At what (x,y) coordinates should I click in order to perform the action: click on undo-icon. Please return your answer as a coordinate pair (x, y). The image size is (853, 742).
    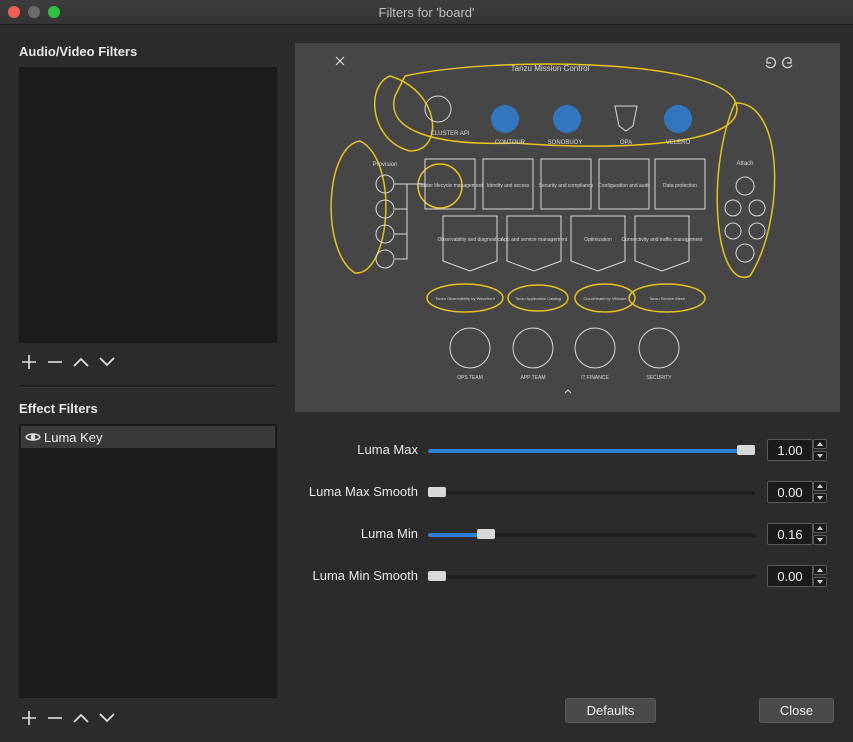
    Looking at the image, I should click on (770, 63).